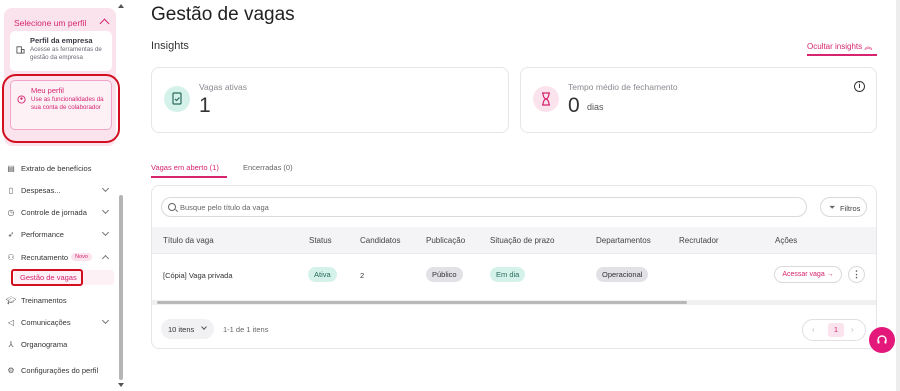 This screenshot has height=391, width=900. Describe the element at coordinates (11, 322) in the screenshot. I see `megaphone-icon: ◁` at that location.